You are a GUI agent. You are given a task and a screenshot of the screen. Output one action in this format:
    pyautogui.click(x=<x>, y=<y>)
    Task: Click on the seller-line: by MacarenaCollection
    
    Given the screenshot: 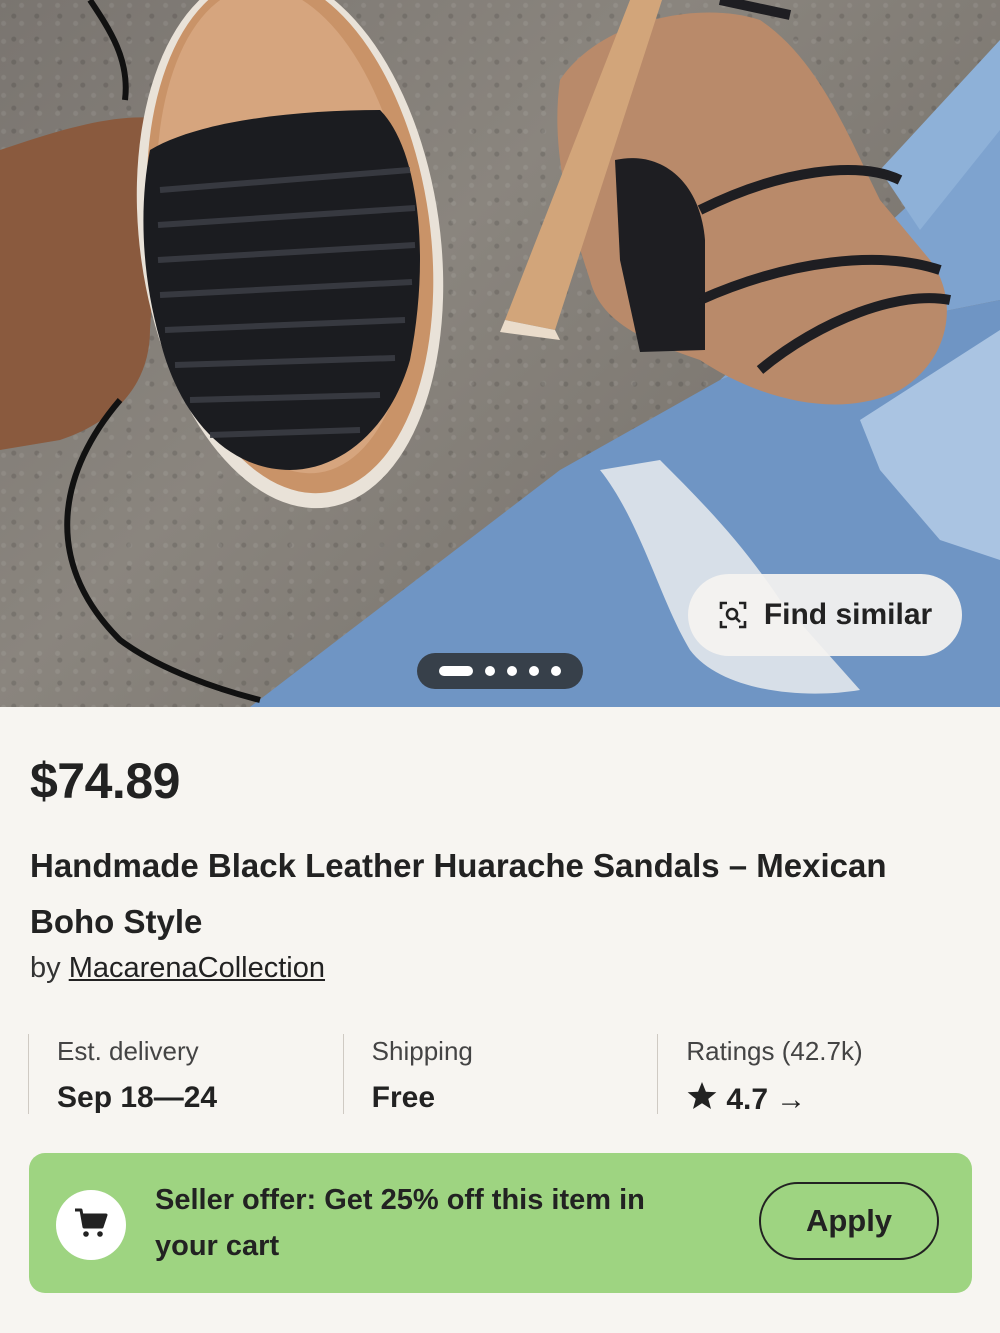 What is the action you would take?
    pyautogui.click(x=177, y=968)
    